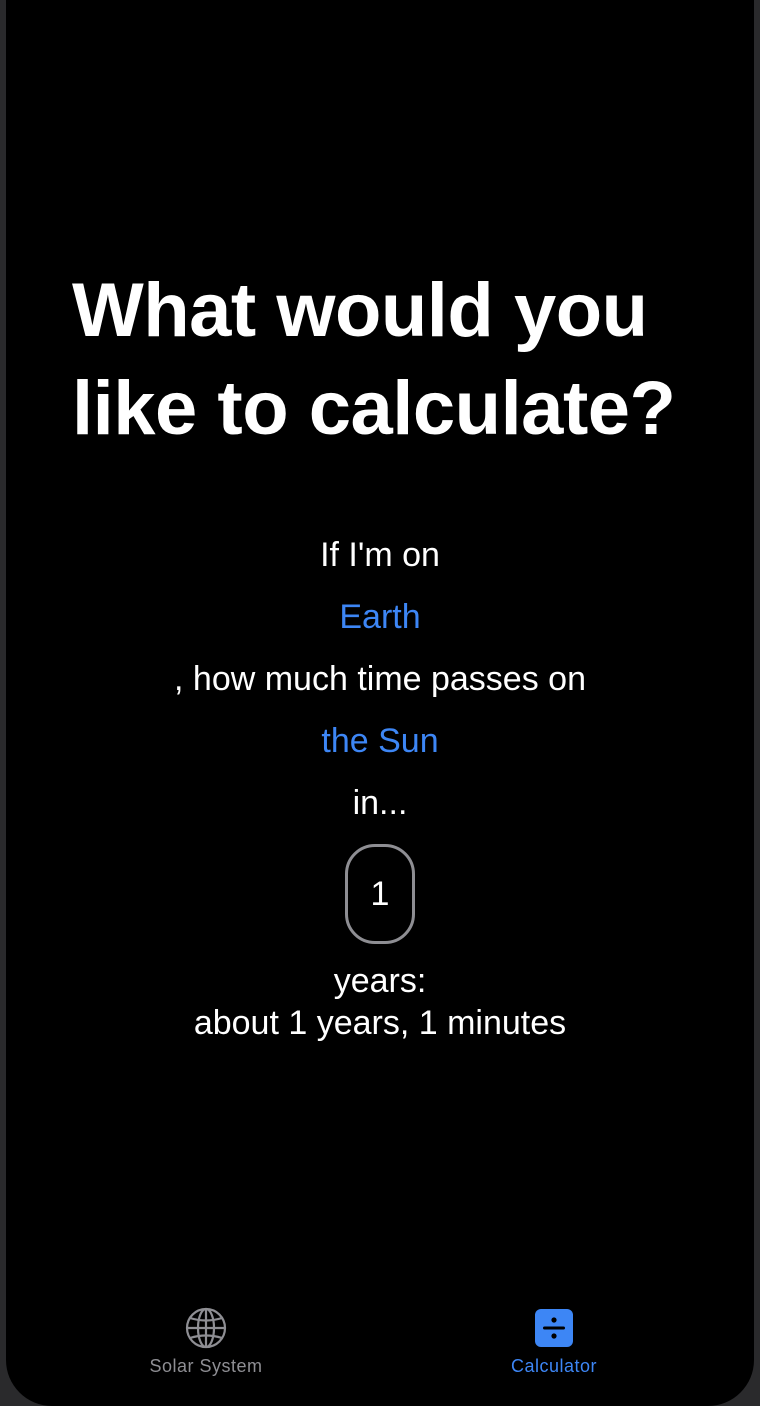 This screenshot has width=760, height=1406. I want to click on page-title: What would you like to calculate?, so click(402, 360).